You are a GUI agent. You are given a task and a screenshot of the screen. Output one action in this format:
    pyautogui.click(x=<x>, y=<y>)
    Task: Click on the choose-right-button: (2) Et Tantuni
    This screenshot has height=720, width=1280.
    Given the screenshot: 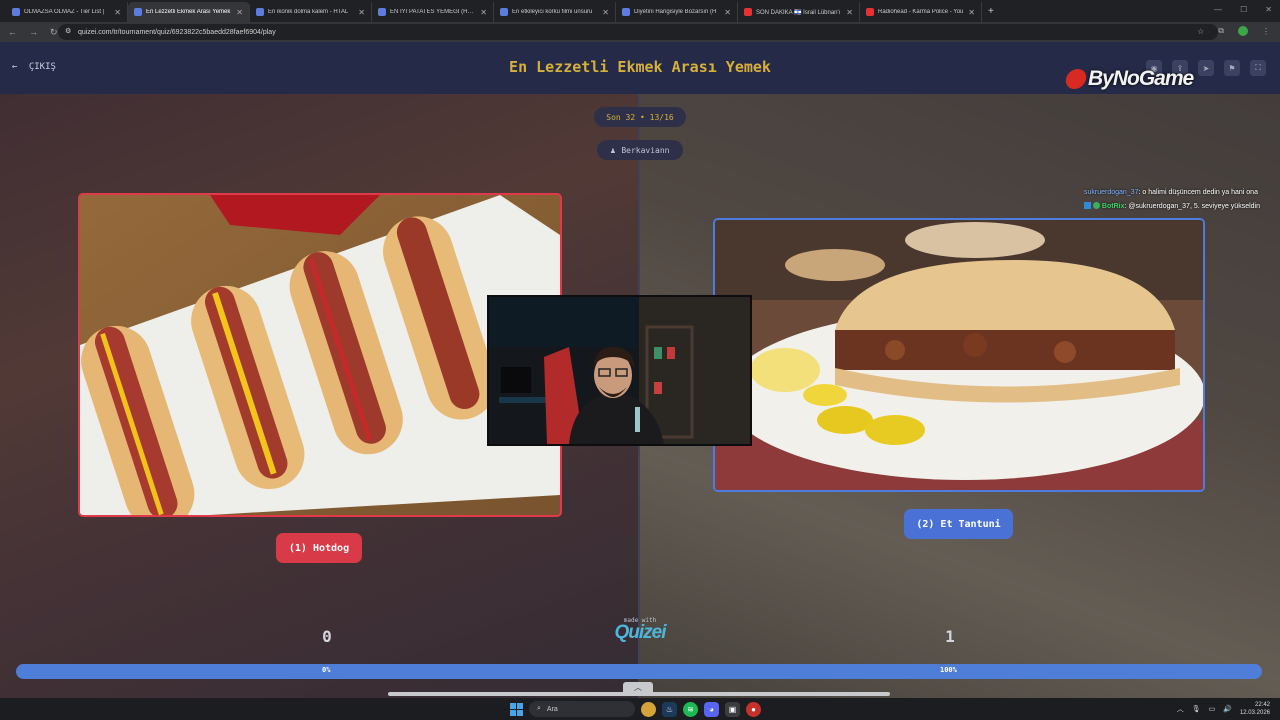 What is the action you would take?
    pyautogui.click(x=958, y=524)
    